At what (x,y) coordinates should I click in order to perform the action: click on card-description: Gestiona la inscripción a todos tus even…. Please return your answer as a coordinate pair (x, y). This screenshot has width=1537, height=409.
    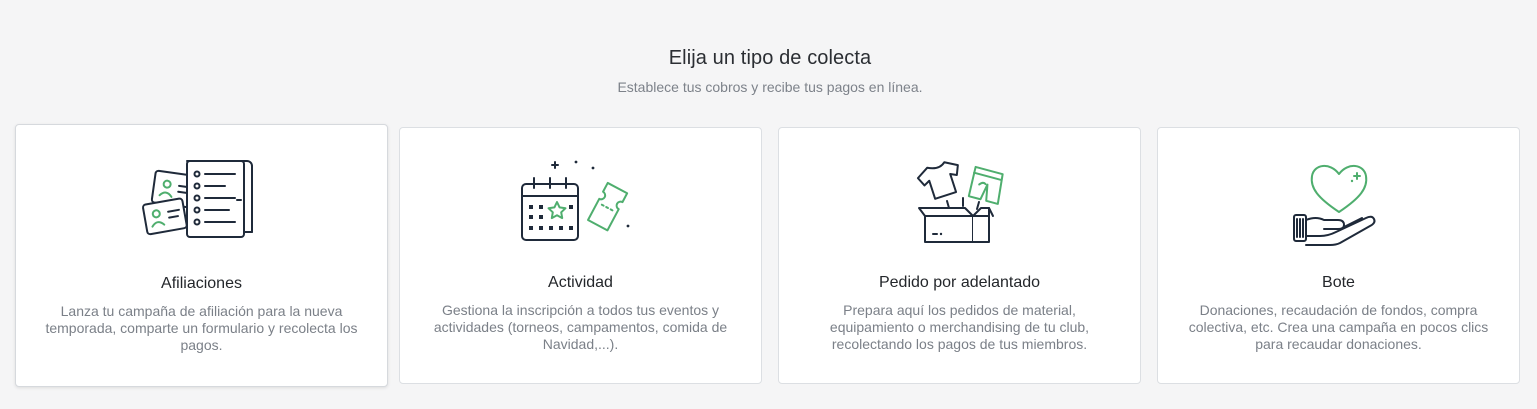
    Looking at the image, I should click on (580, 327).